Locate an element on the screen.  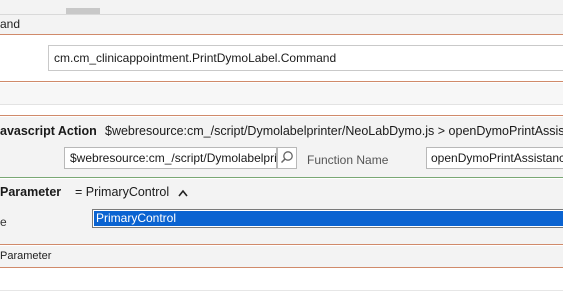
collapse-button is located at coordinates (183, 193).